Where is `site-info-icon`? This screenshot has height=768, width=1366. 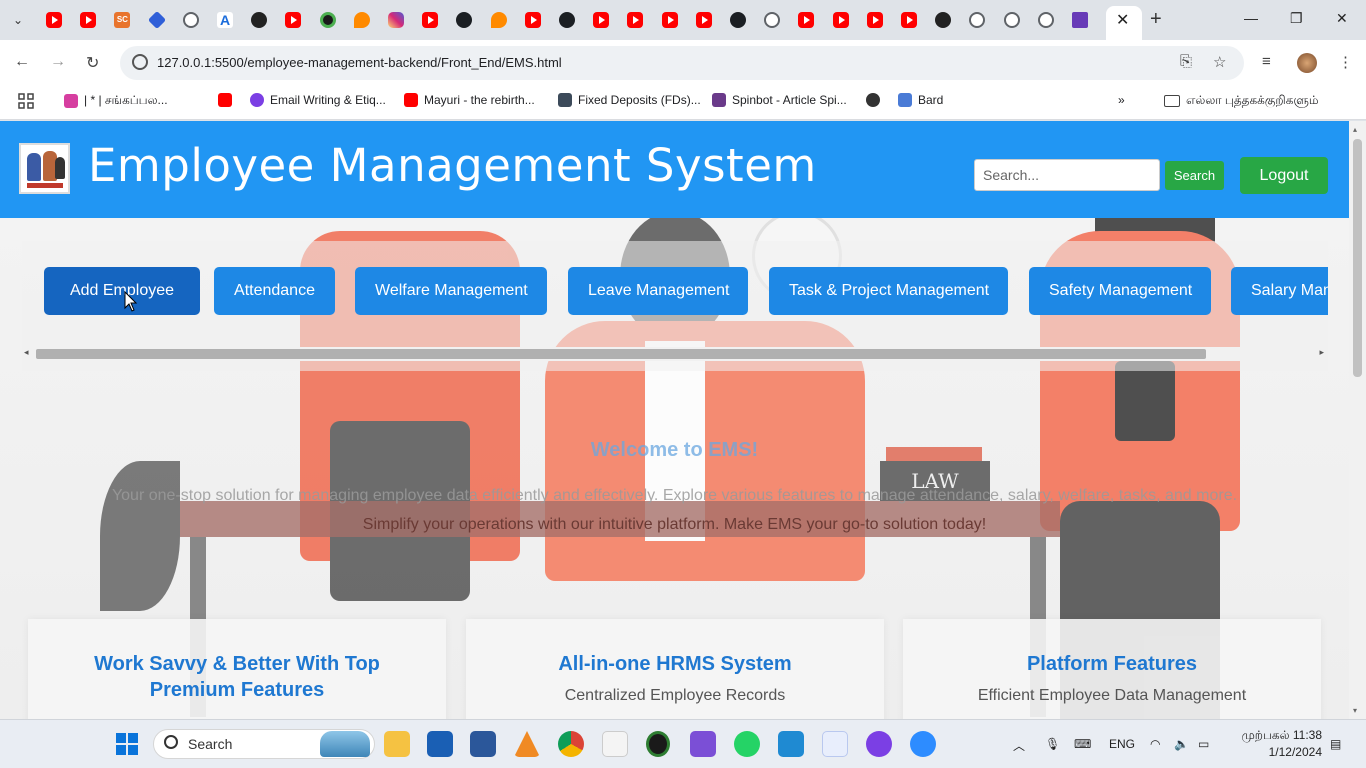 site-info-icon is located at coordinates (140, 62).